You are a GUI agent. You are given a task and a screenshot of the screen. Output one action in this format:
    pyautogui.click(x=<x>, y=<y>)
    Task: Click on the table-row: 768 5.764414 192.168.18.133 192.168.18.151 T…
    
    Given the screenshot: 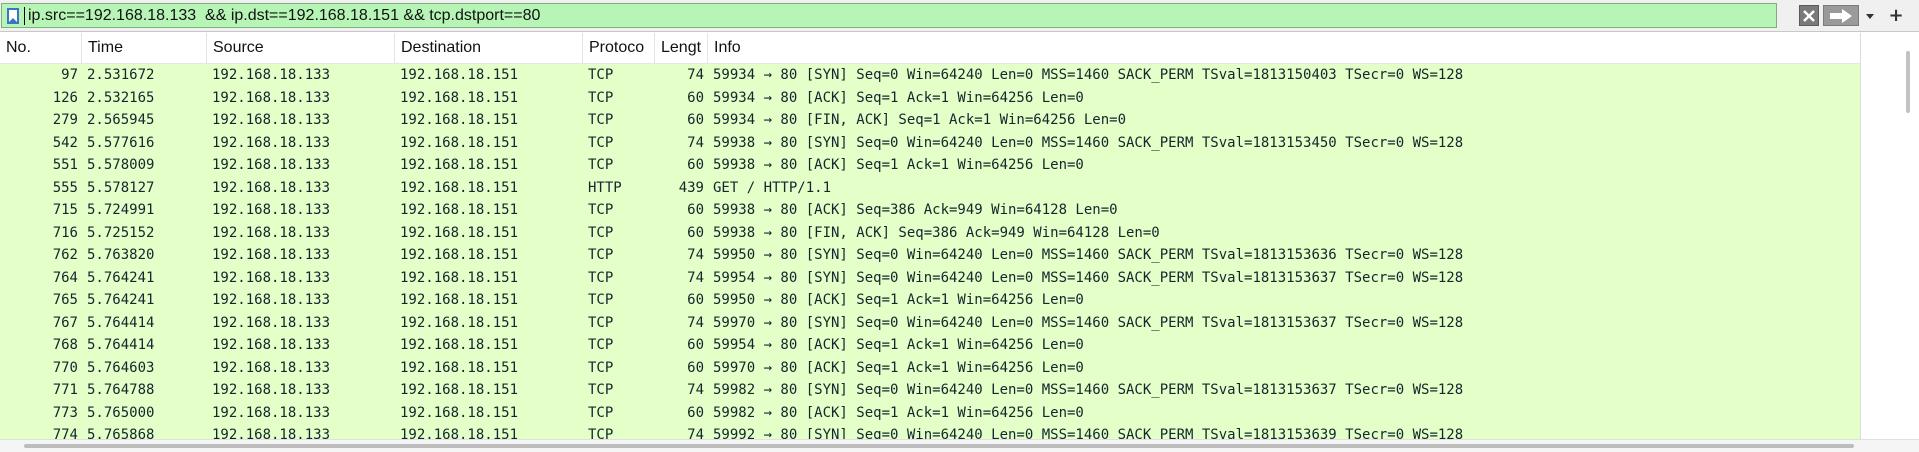 What is the action you would take?
    pyautogui.click(x=930, y=345)
    